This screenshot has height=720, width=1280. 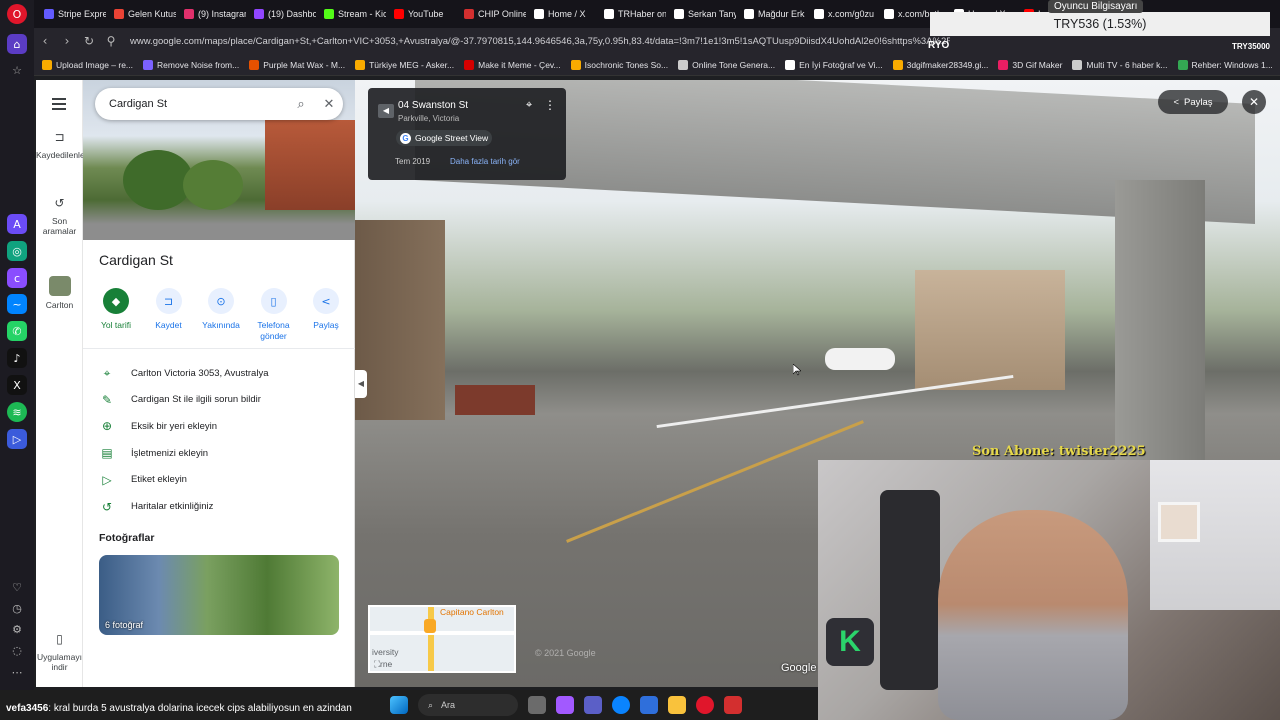 What do you see at coordinates (733, 705) in the screenshot?
I see `app-taskbar-icon` at bounding box center [733, 705].